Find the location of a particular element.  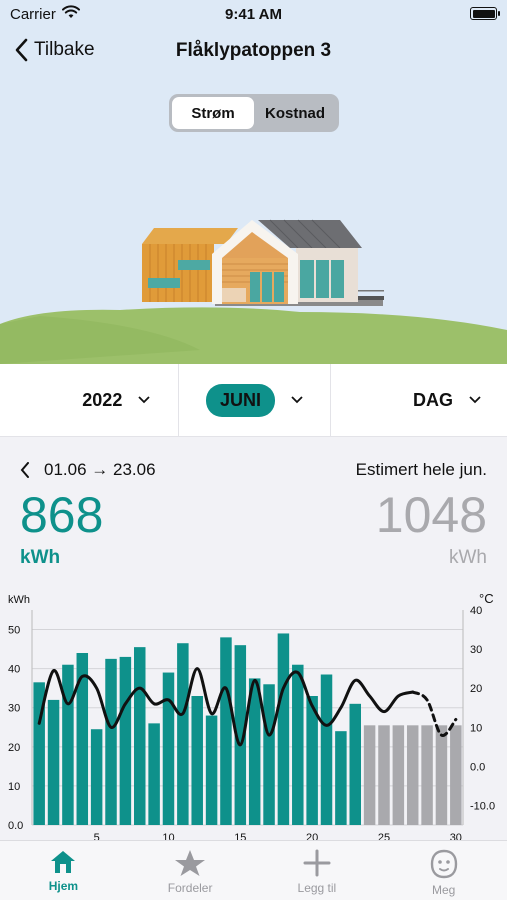

year-value: 2022 is located at coordinates (102, 399).